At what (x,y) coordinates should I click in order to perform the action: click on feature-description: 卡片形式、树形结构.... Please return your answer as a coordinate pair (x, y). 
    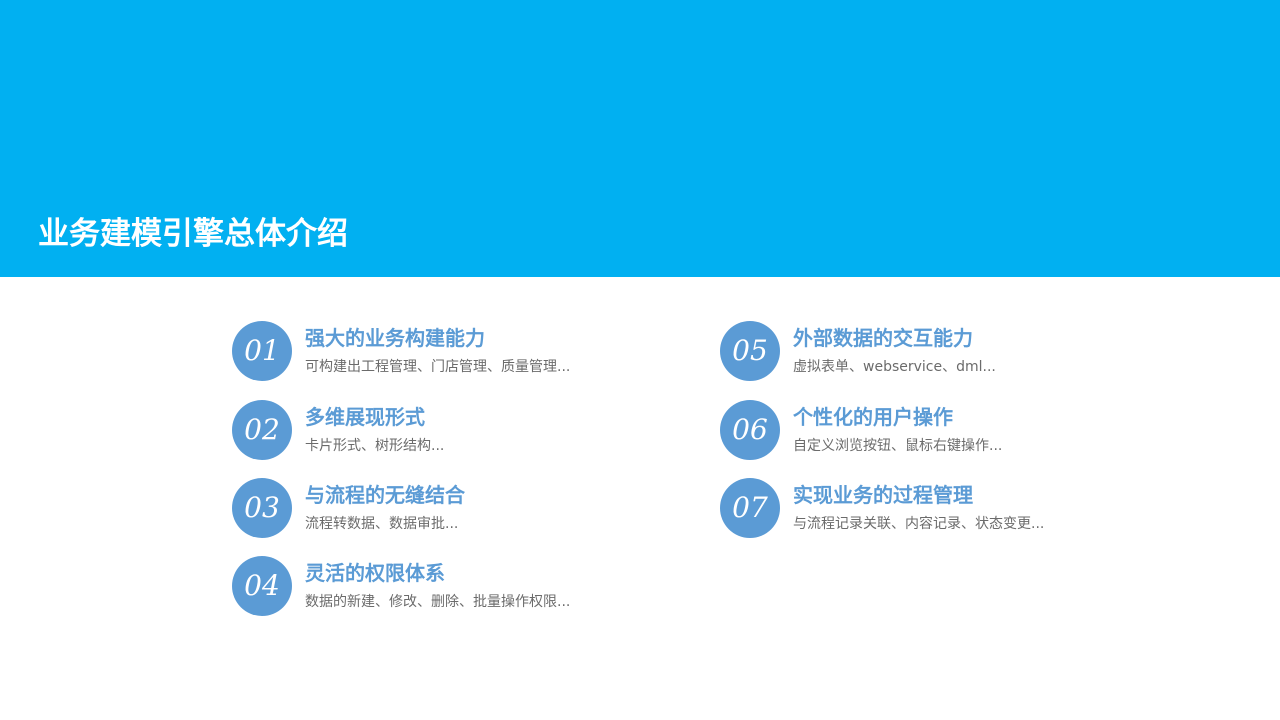
    Looking at the image, I should click on (375, 446).